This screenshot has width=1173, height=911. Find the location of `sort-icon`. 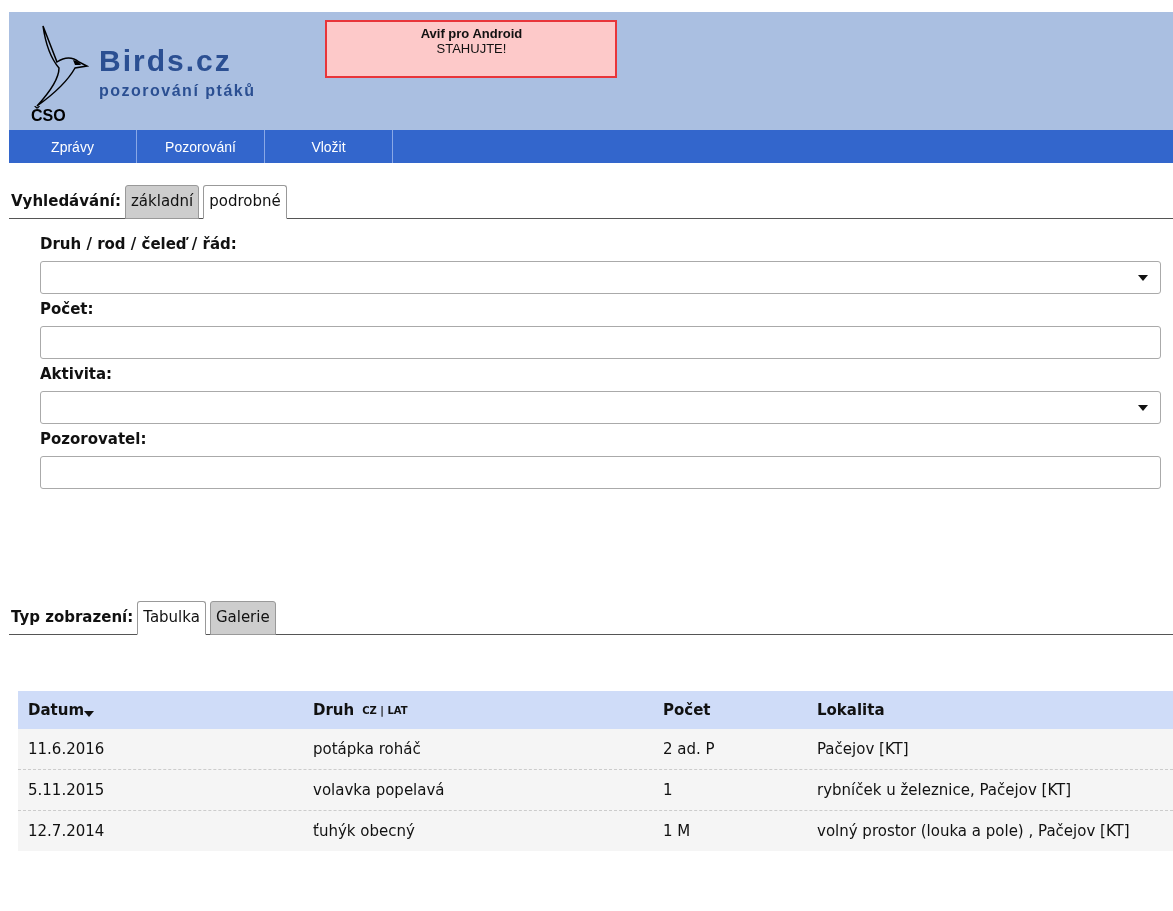

sort-icon is located at coordinates (89, 714).